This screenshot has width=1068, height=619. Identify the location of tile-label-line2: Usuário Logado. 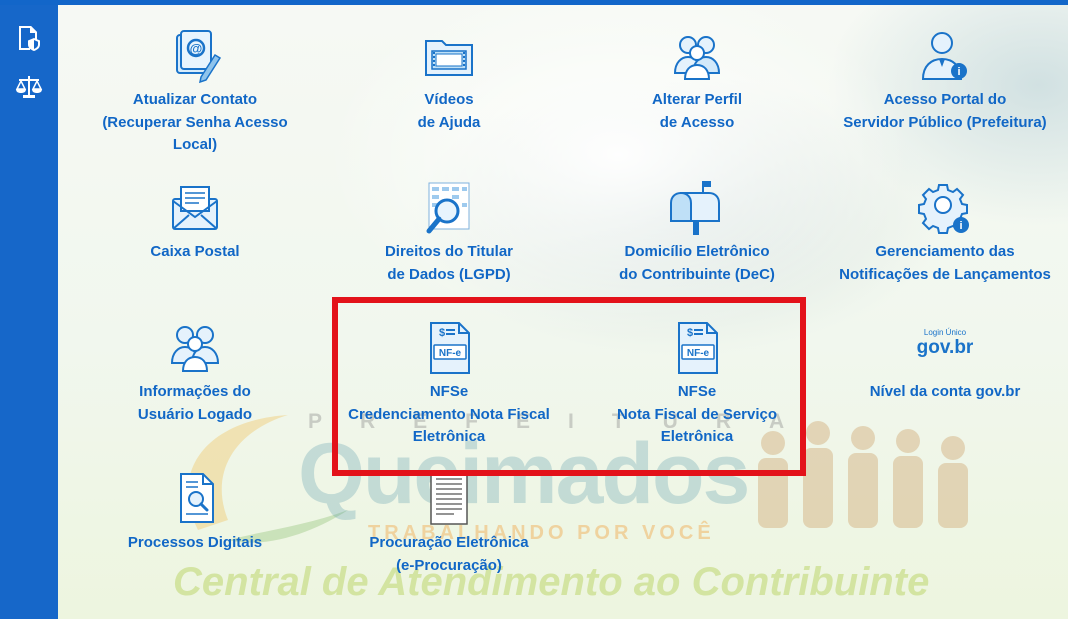
(195, 414).